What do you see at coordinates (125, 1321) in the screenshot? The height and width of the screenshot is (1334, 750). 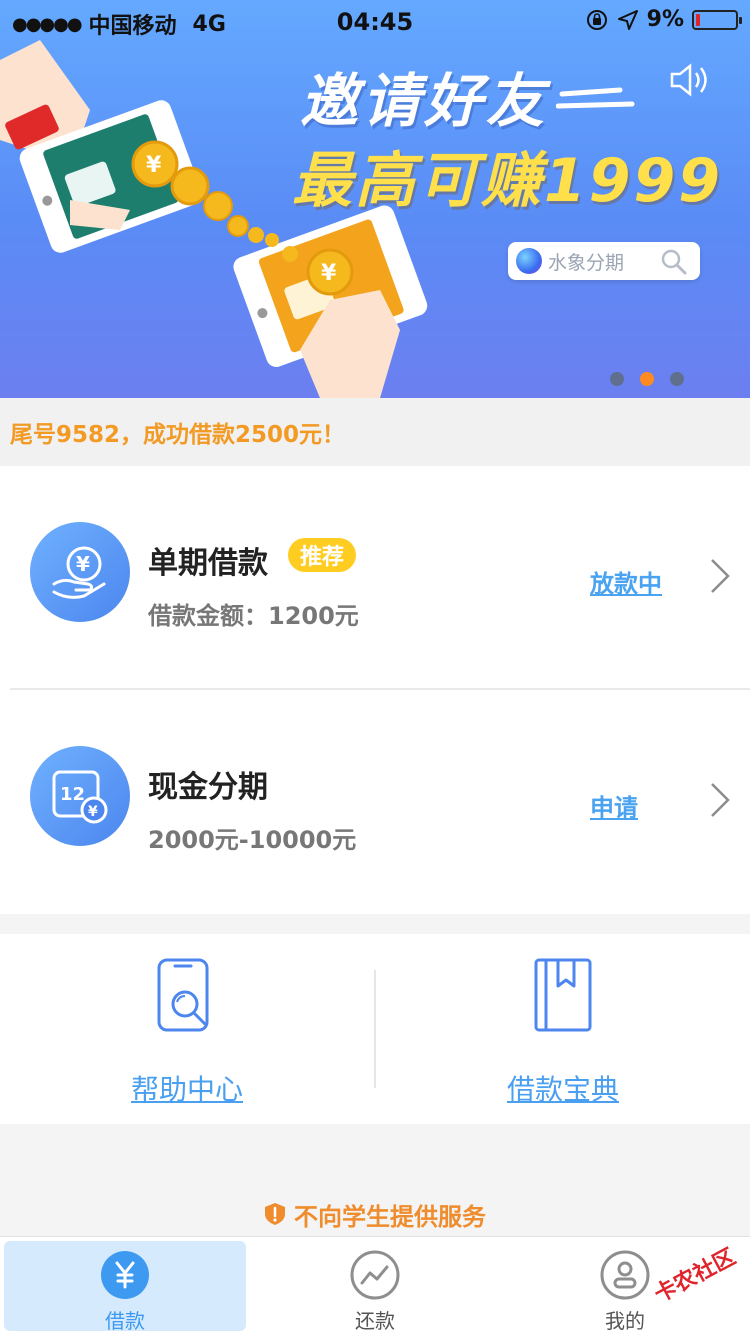 I see `tab-label: 借款` at bounding box center [125, 1321].